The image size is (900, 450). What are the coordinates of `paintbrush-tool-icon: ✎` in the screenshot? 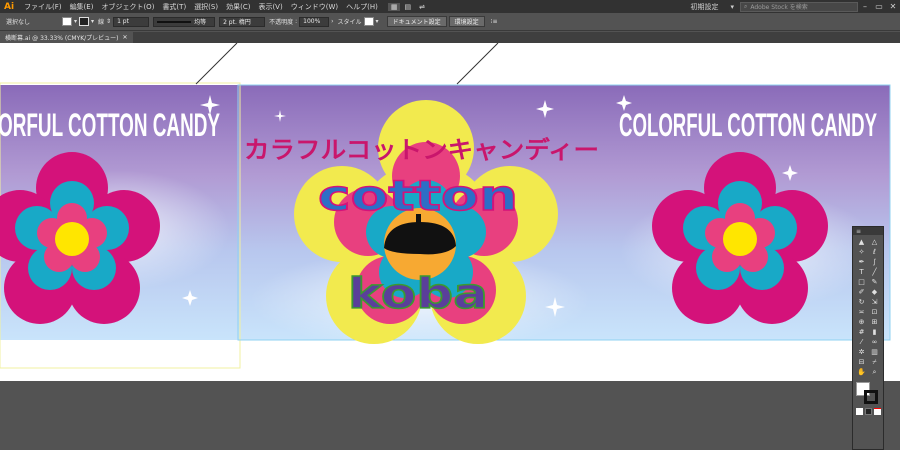 It's located at (874, 282).